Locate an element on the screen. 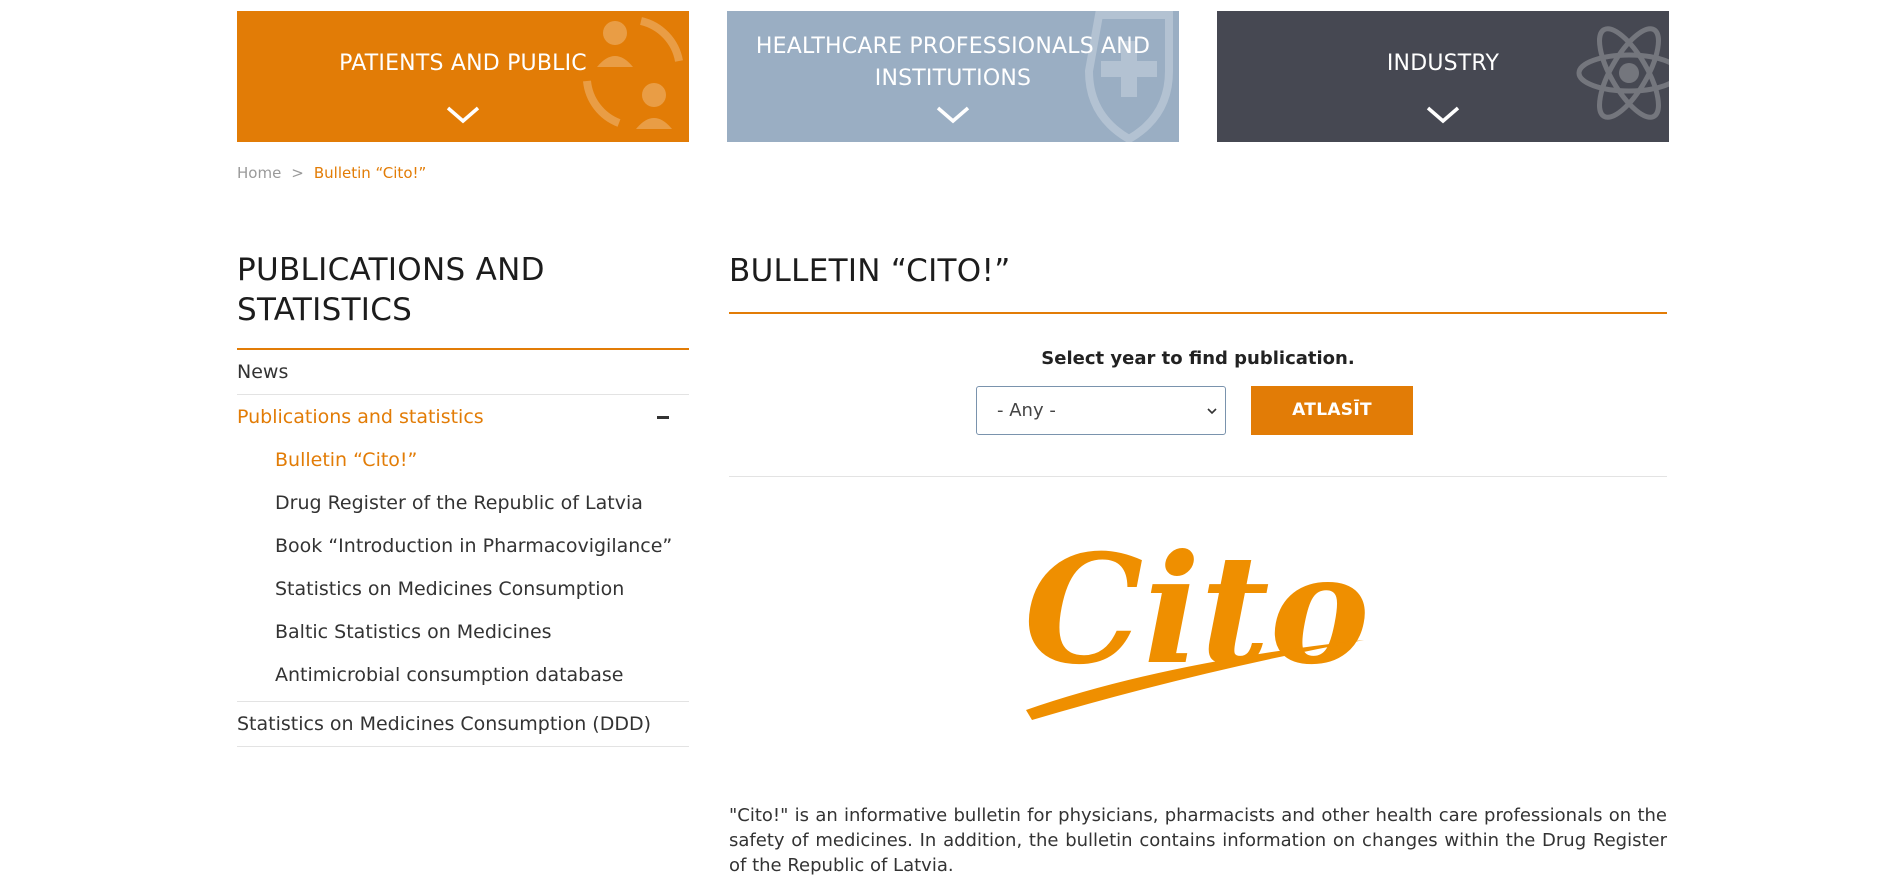 The height and width of the screenshot is (878, 1896). breadcrumb: Home > Bulletin “Cito!” is located at coordinates (331, 173).